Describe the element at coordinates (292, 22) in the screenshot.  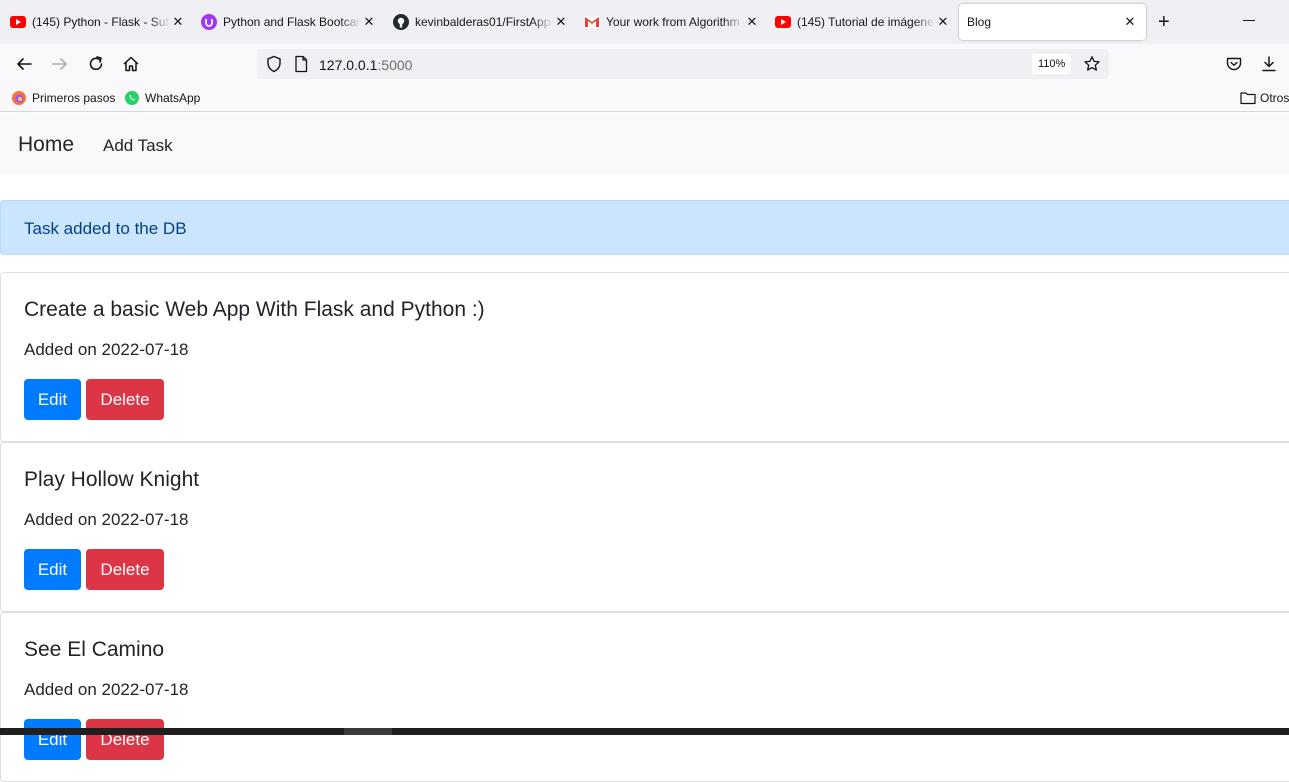
I see `tab-title: Python and Flask Bootcam` at that location.